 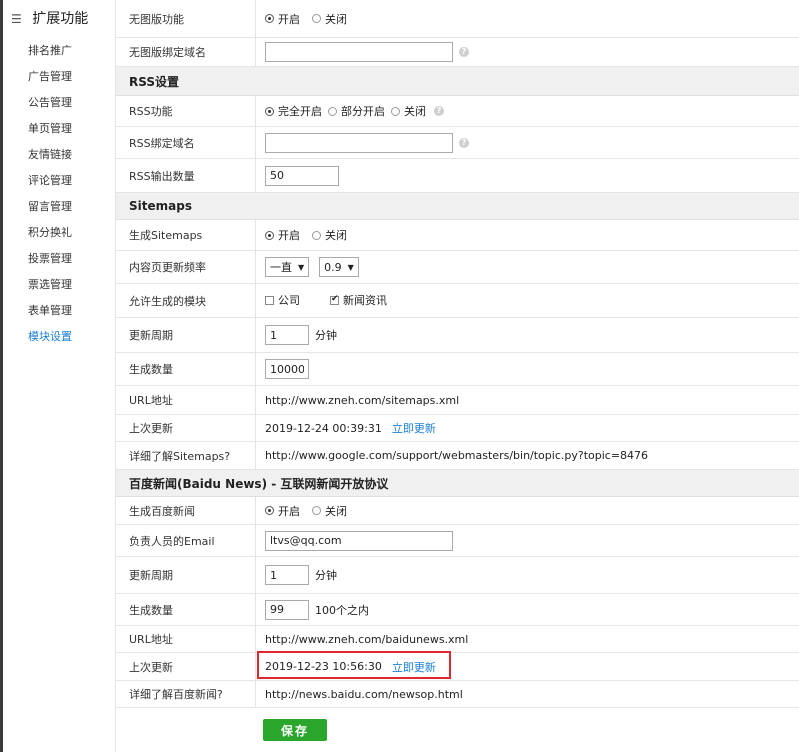 What do you see at coordinates (457, 369) in the screenshot?
I see `sitemaps-count-row: 生成数量` at bounding box center [457, 369].